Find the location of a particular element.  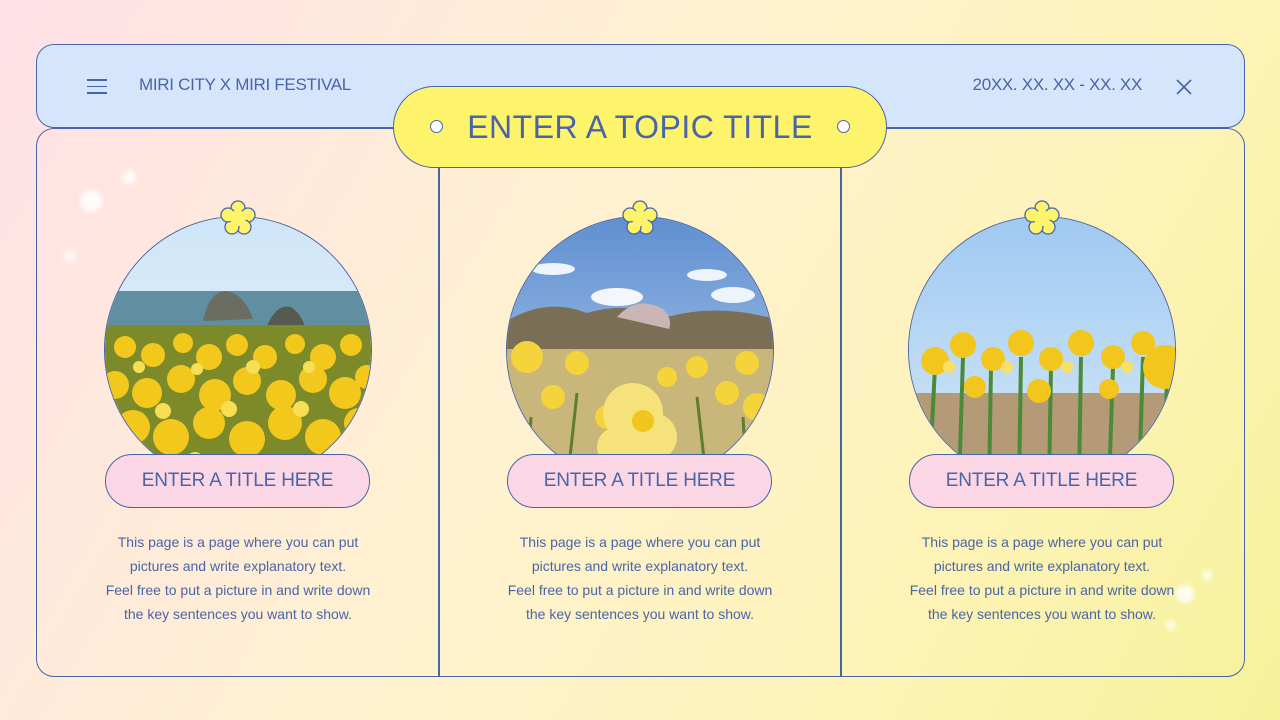

card-photo-sky-daffodils is located at coordinates (1042, 350).